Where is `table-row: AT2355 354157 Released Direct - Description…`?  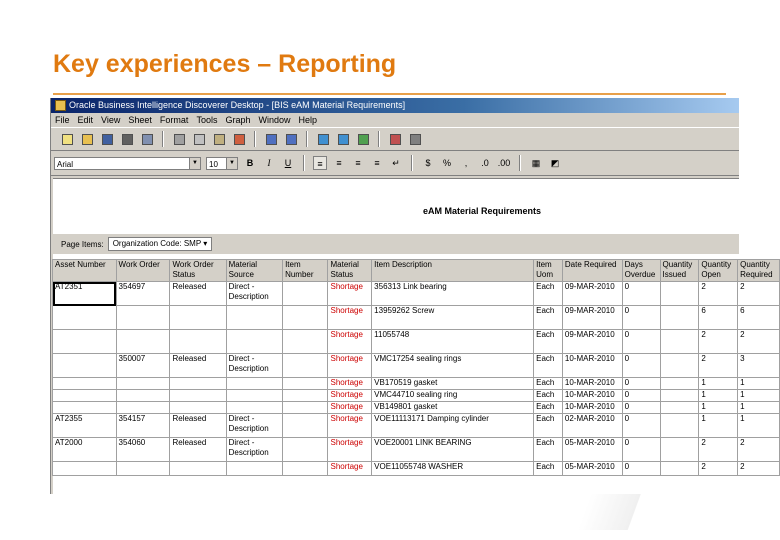
table-row: AT2355 354157 Released Direct - Description… is located at coordinates (416, 425).